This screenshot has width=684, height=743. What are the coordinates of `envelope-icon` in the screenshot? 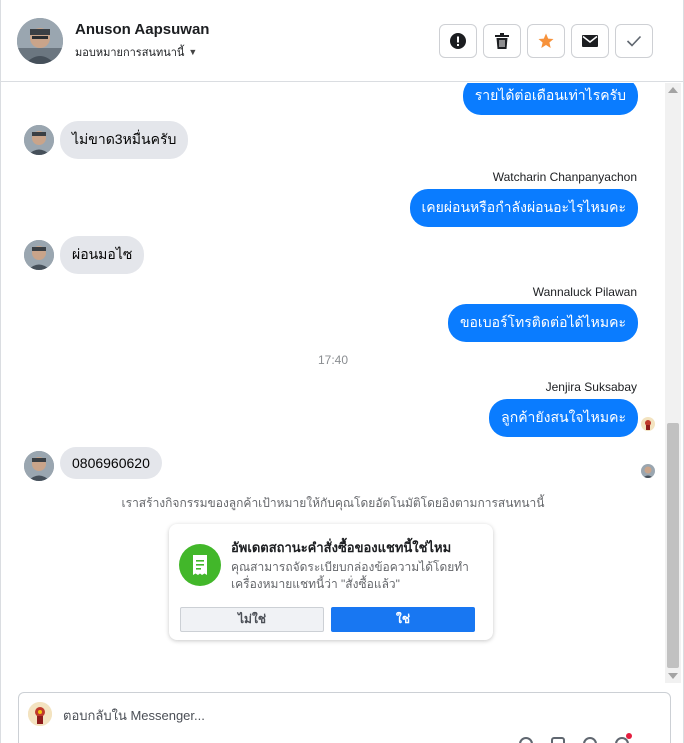 It's located at (590, 41).